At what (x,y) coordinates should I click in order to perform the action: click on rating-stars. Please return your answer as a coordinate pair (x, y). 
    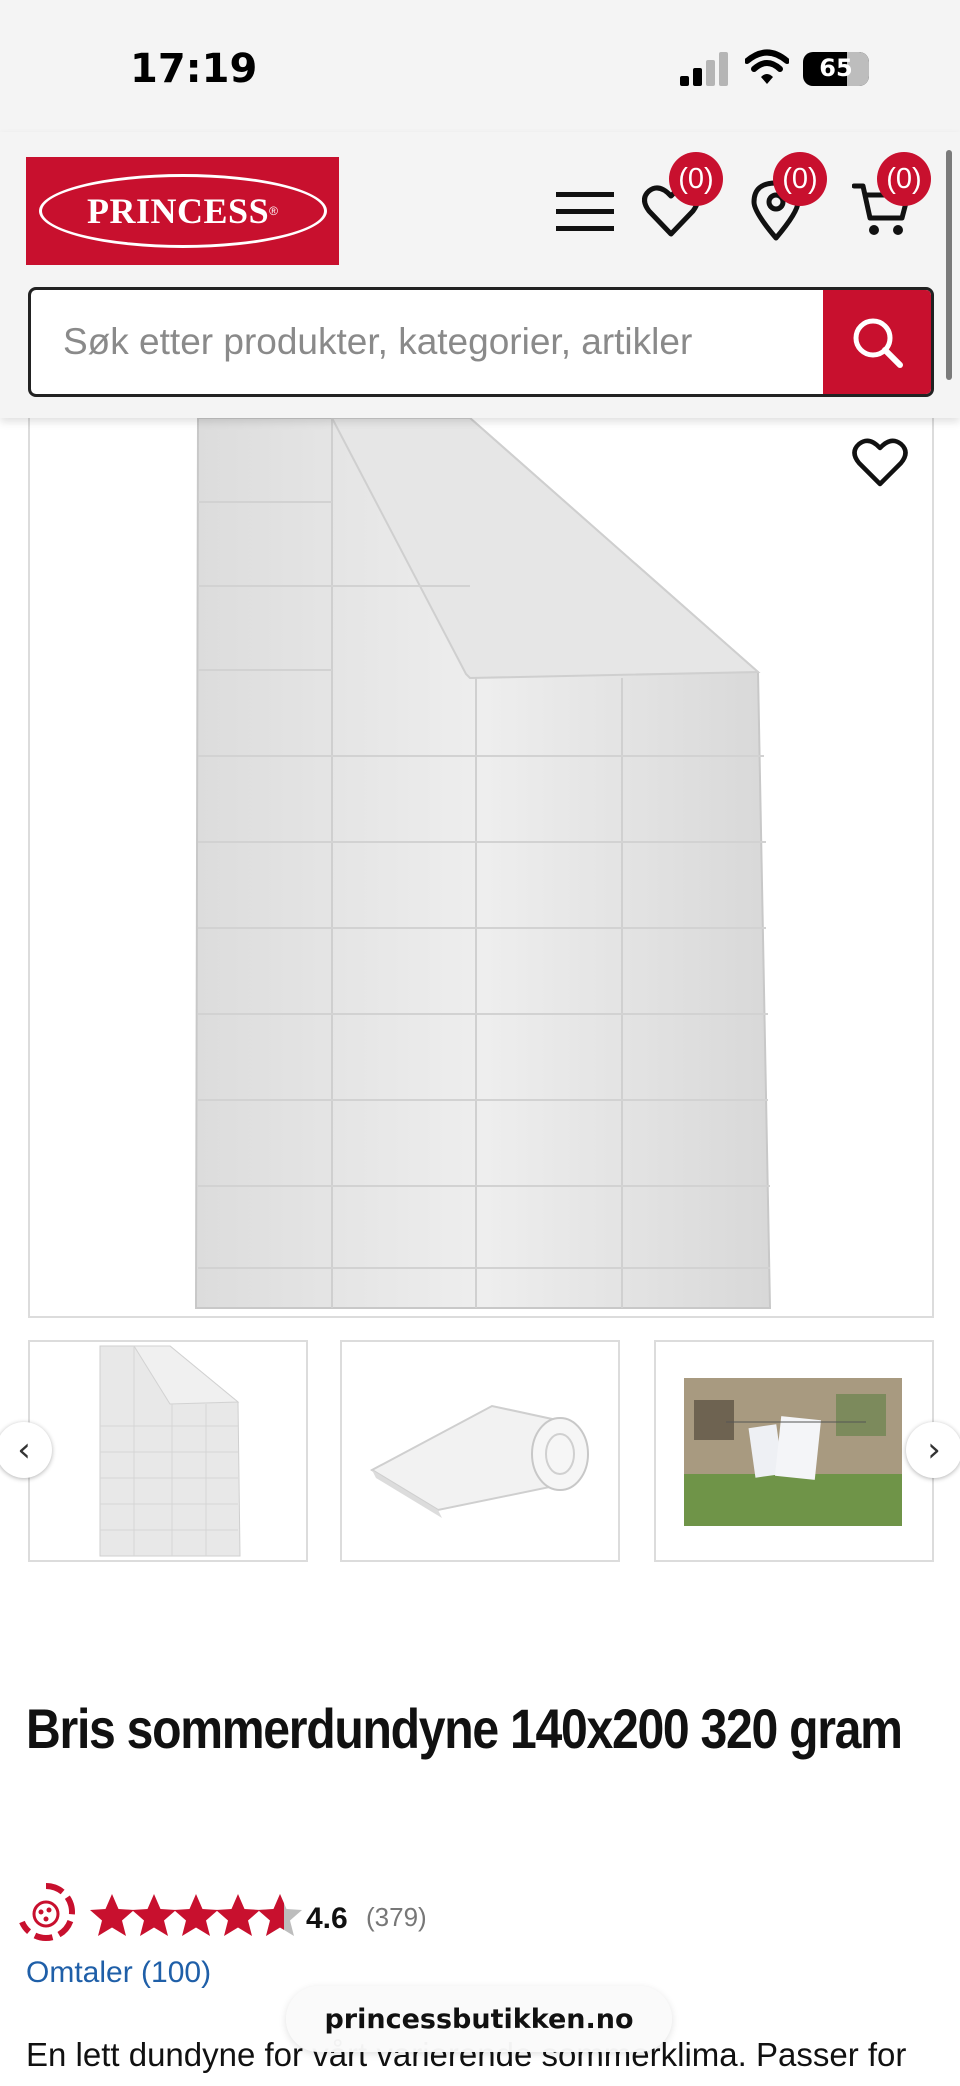
    Looking at the image, I should click on (196, 1915).